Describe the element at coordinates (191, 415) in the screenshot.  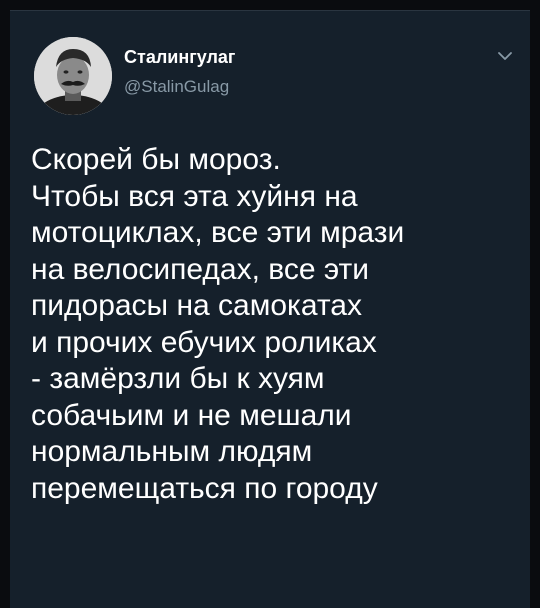
I see `tweet-line: собачьим и не мешали` at that location.